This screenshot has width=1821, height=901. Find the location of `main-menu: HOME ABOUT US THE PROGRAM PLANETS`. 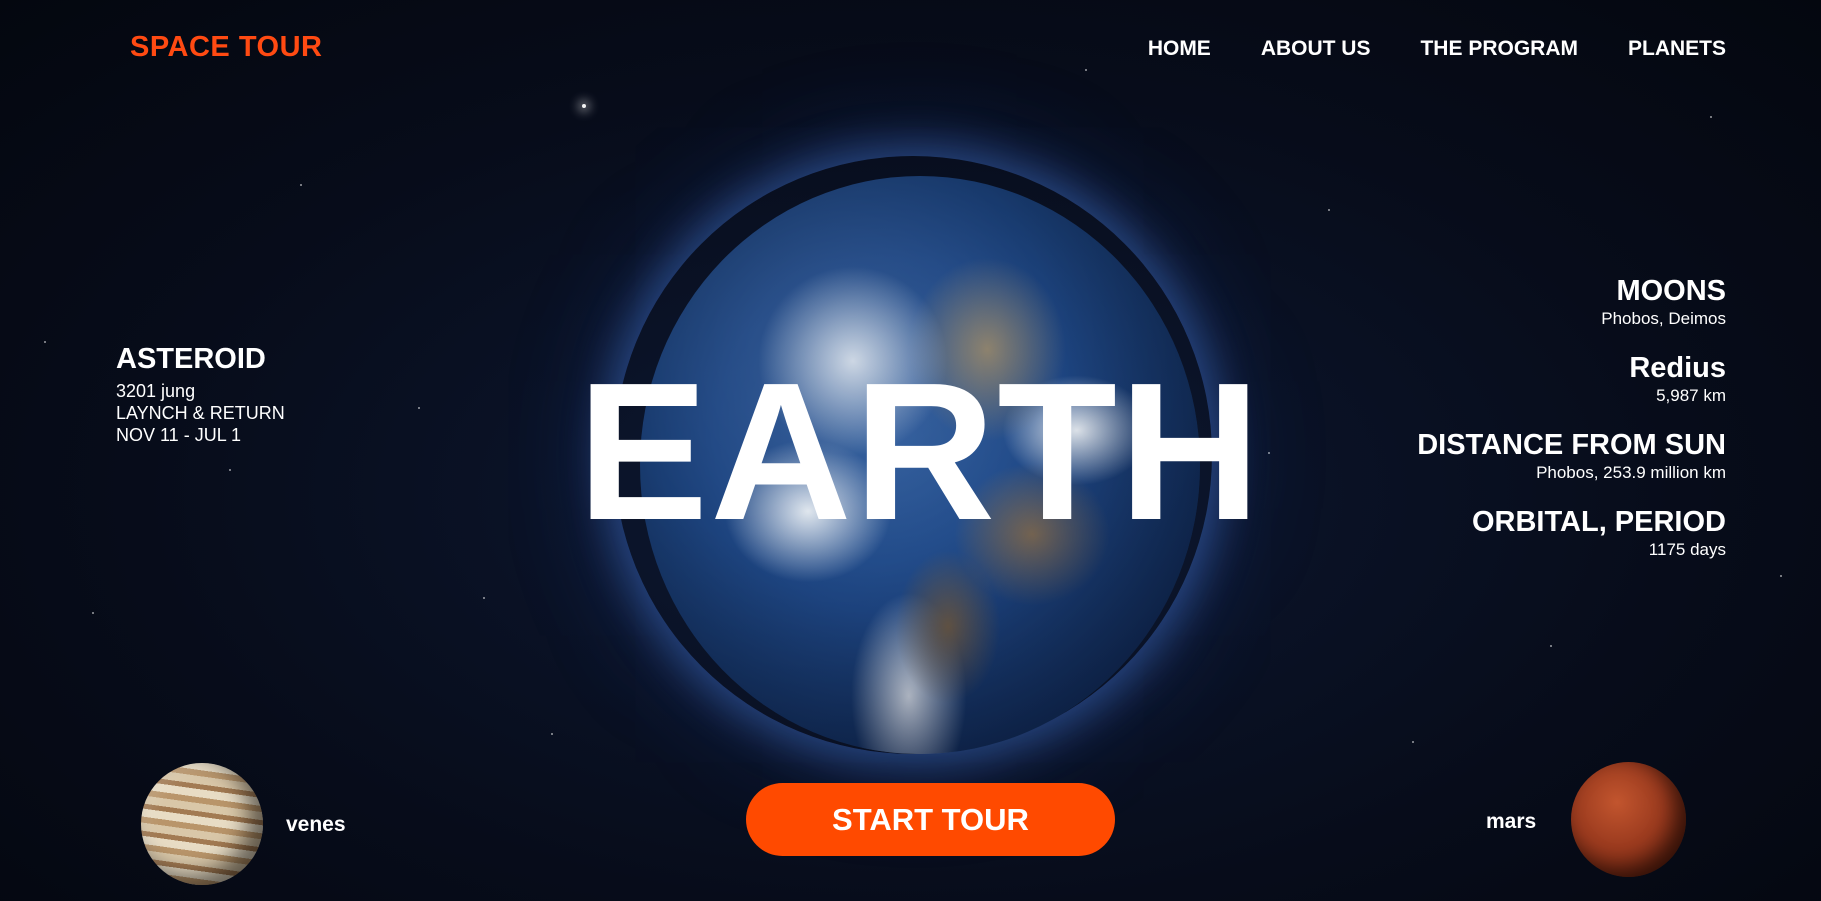

main-menu: HOME ABOUT US THE PROGRAM PLANETS is located at coordinates (1437, 49).